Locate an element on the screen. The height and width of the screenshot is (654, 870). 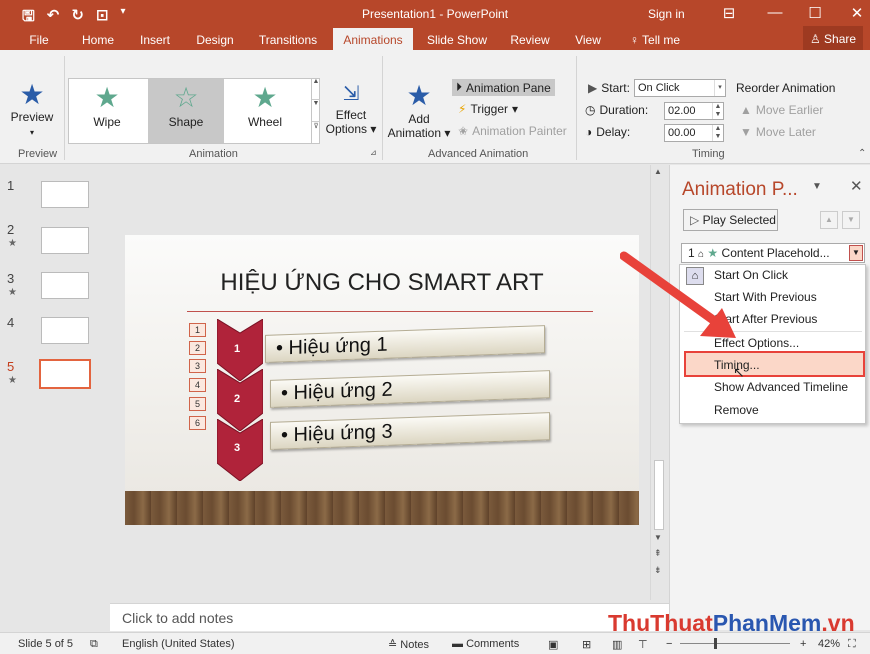
smartart-item-2: • Hiệu ứng 2 is located at coordinates (410, 389).